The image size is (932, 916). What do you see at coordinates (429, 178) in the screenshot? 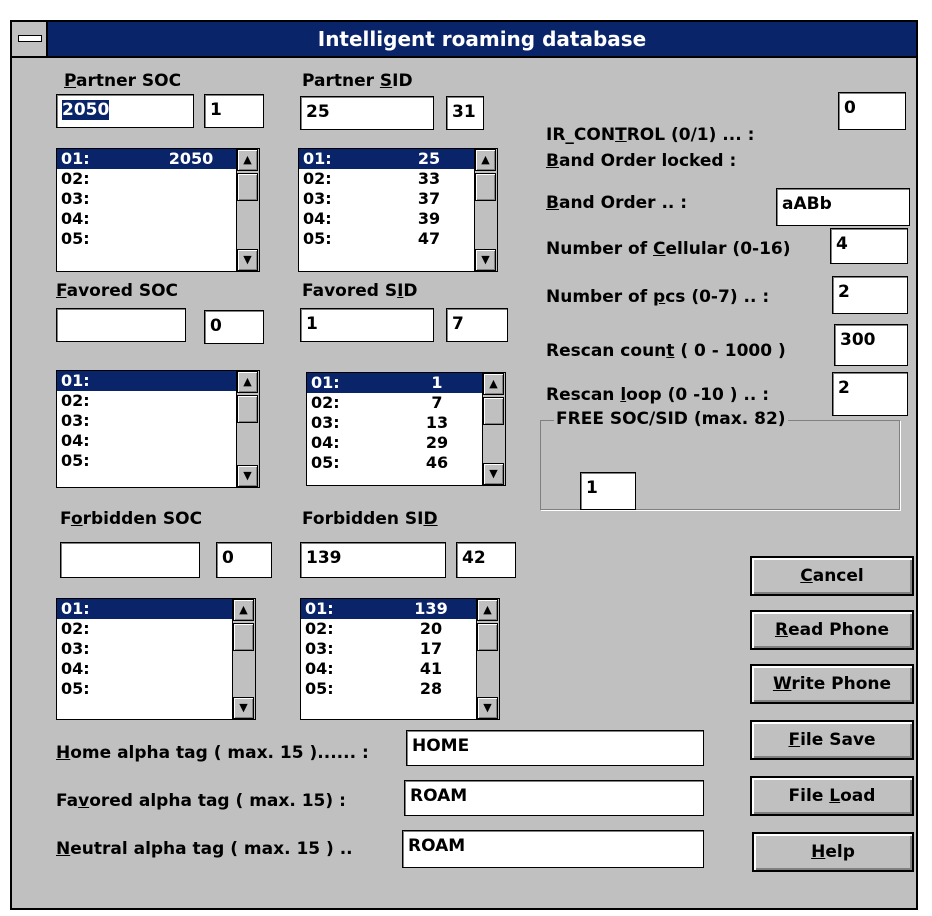
I see `list-item-value: 33` at bounding box center [429, 178].